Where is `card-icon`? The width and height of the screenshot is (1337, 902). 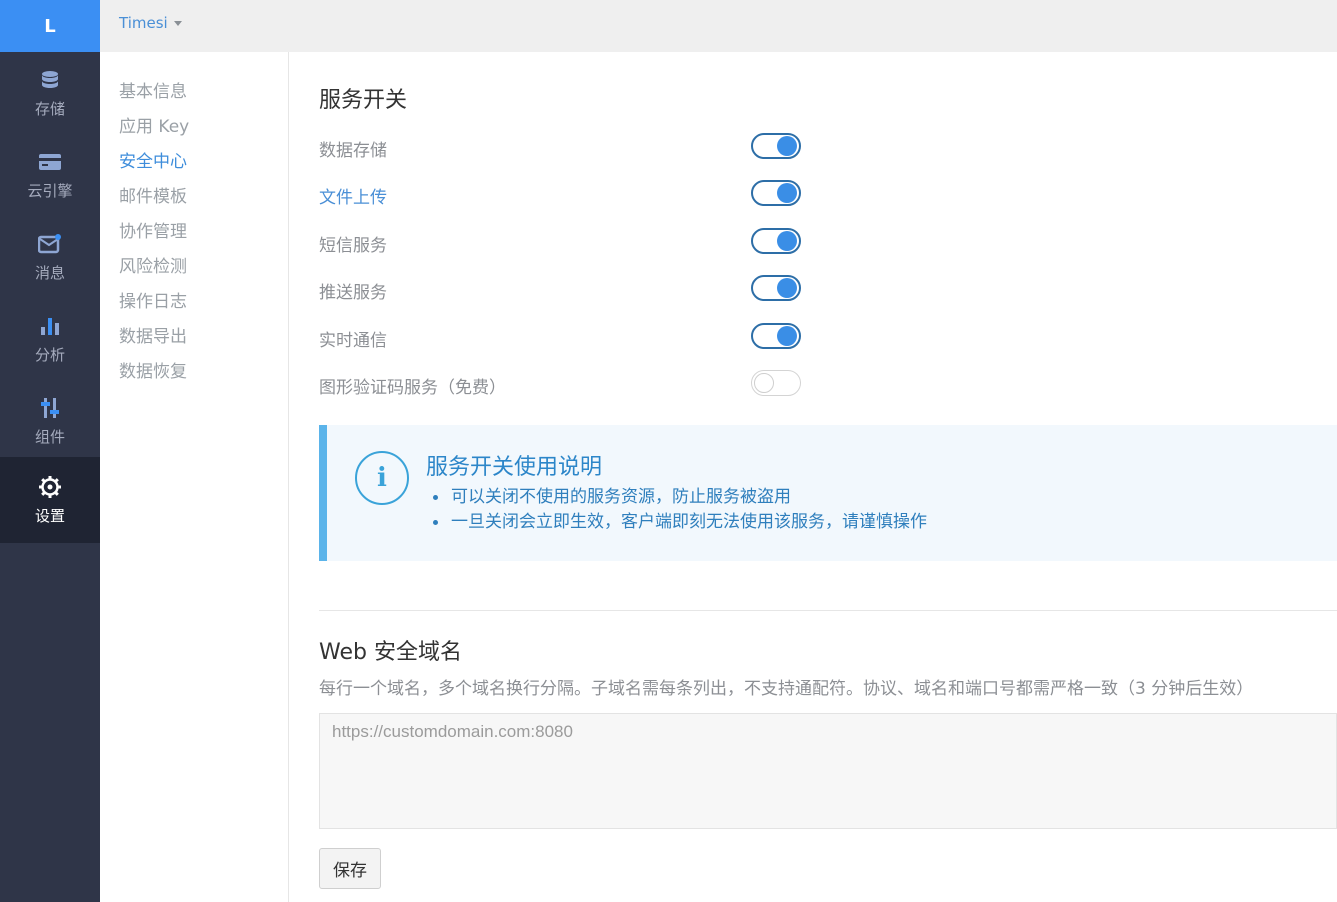 card-icon is located at coordinates (50, 162).